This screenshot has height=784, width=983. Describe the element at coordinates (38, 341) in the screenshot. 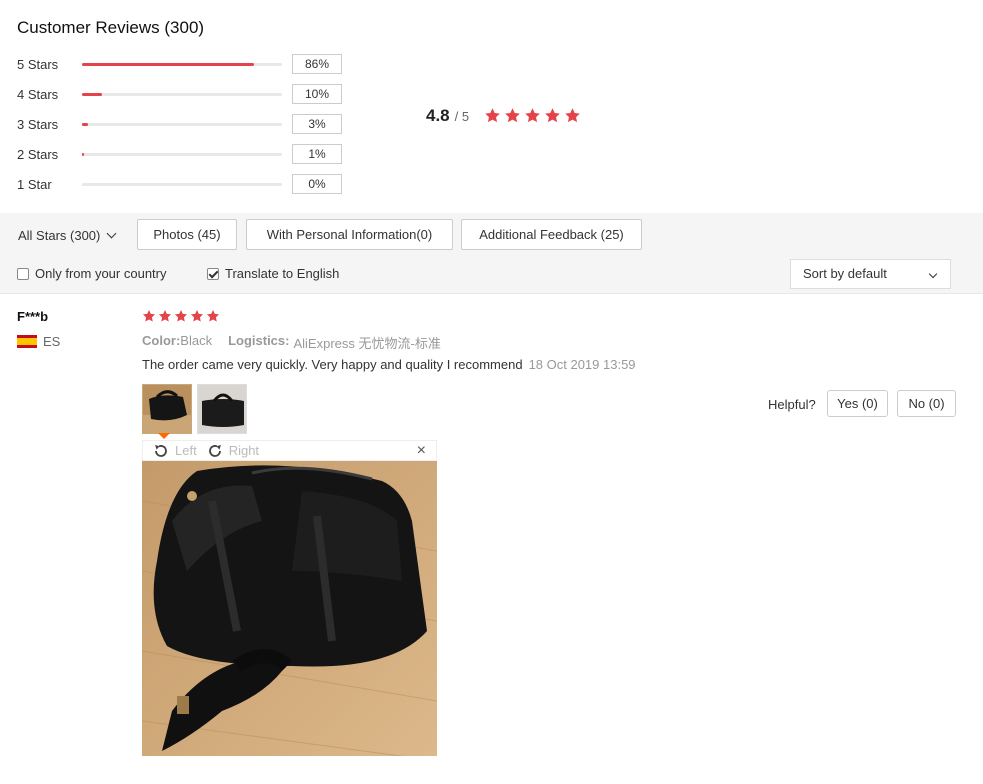

I see `reviewer-country: ES` at that location.